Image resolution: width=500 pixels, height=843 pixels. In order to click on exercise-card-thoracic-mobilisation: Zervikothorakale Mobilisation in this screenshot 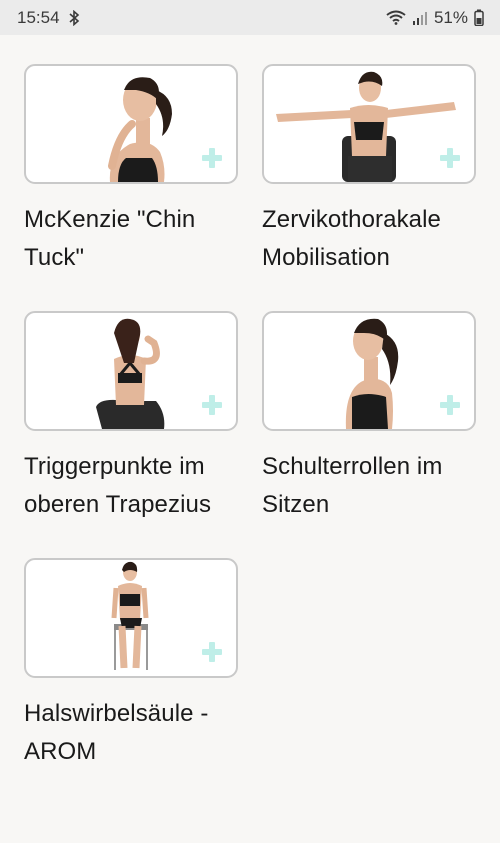, I will do `click(369, 170)`.